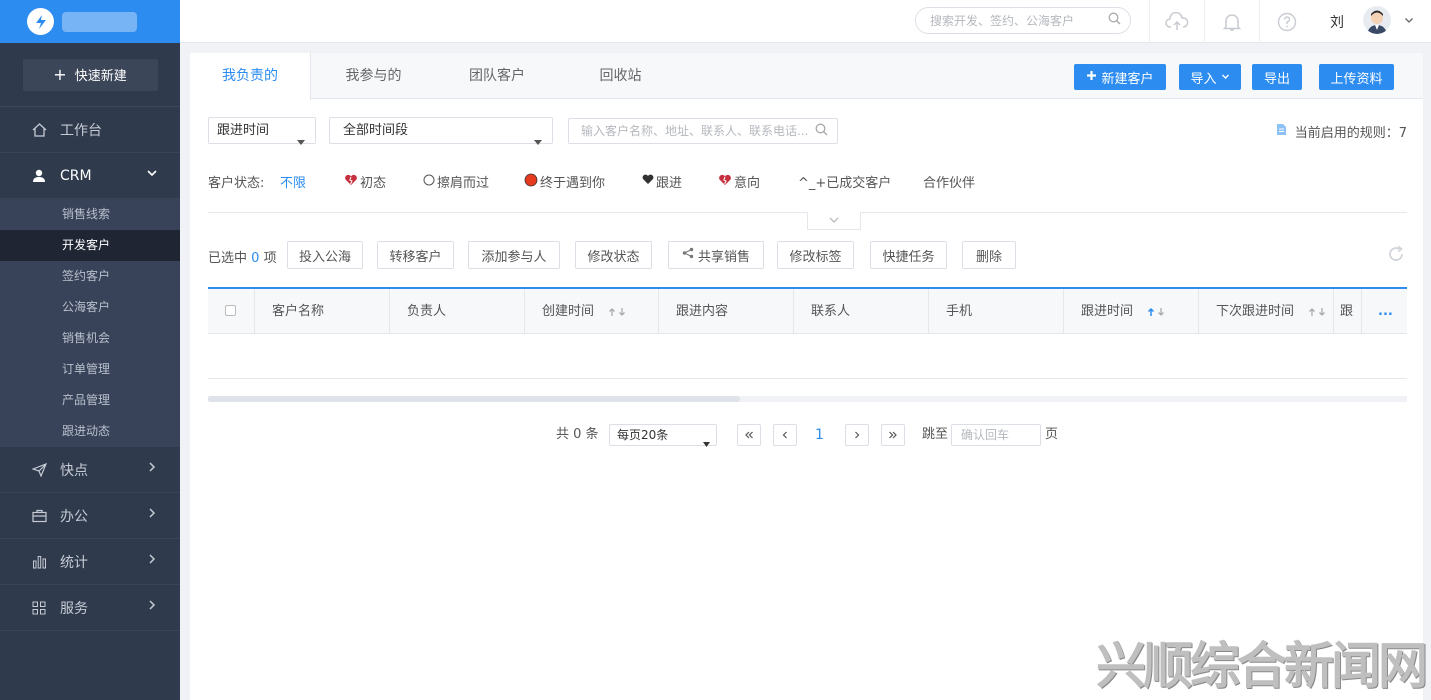 The height and width of the screenshot is (700, 1431). Describe the element at coordinates (613, 255) in the screenshot. I see `change-status-button: 修改状态` at that location.